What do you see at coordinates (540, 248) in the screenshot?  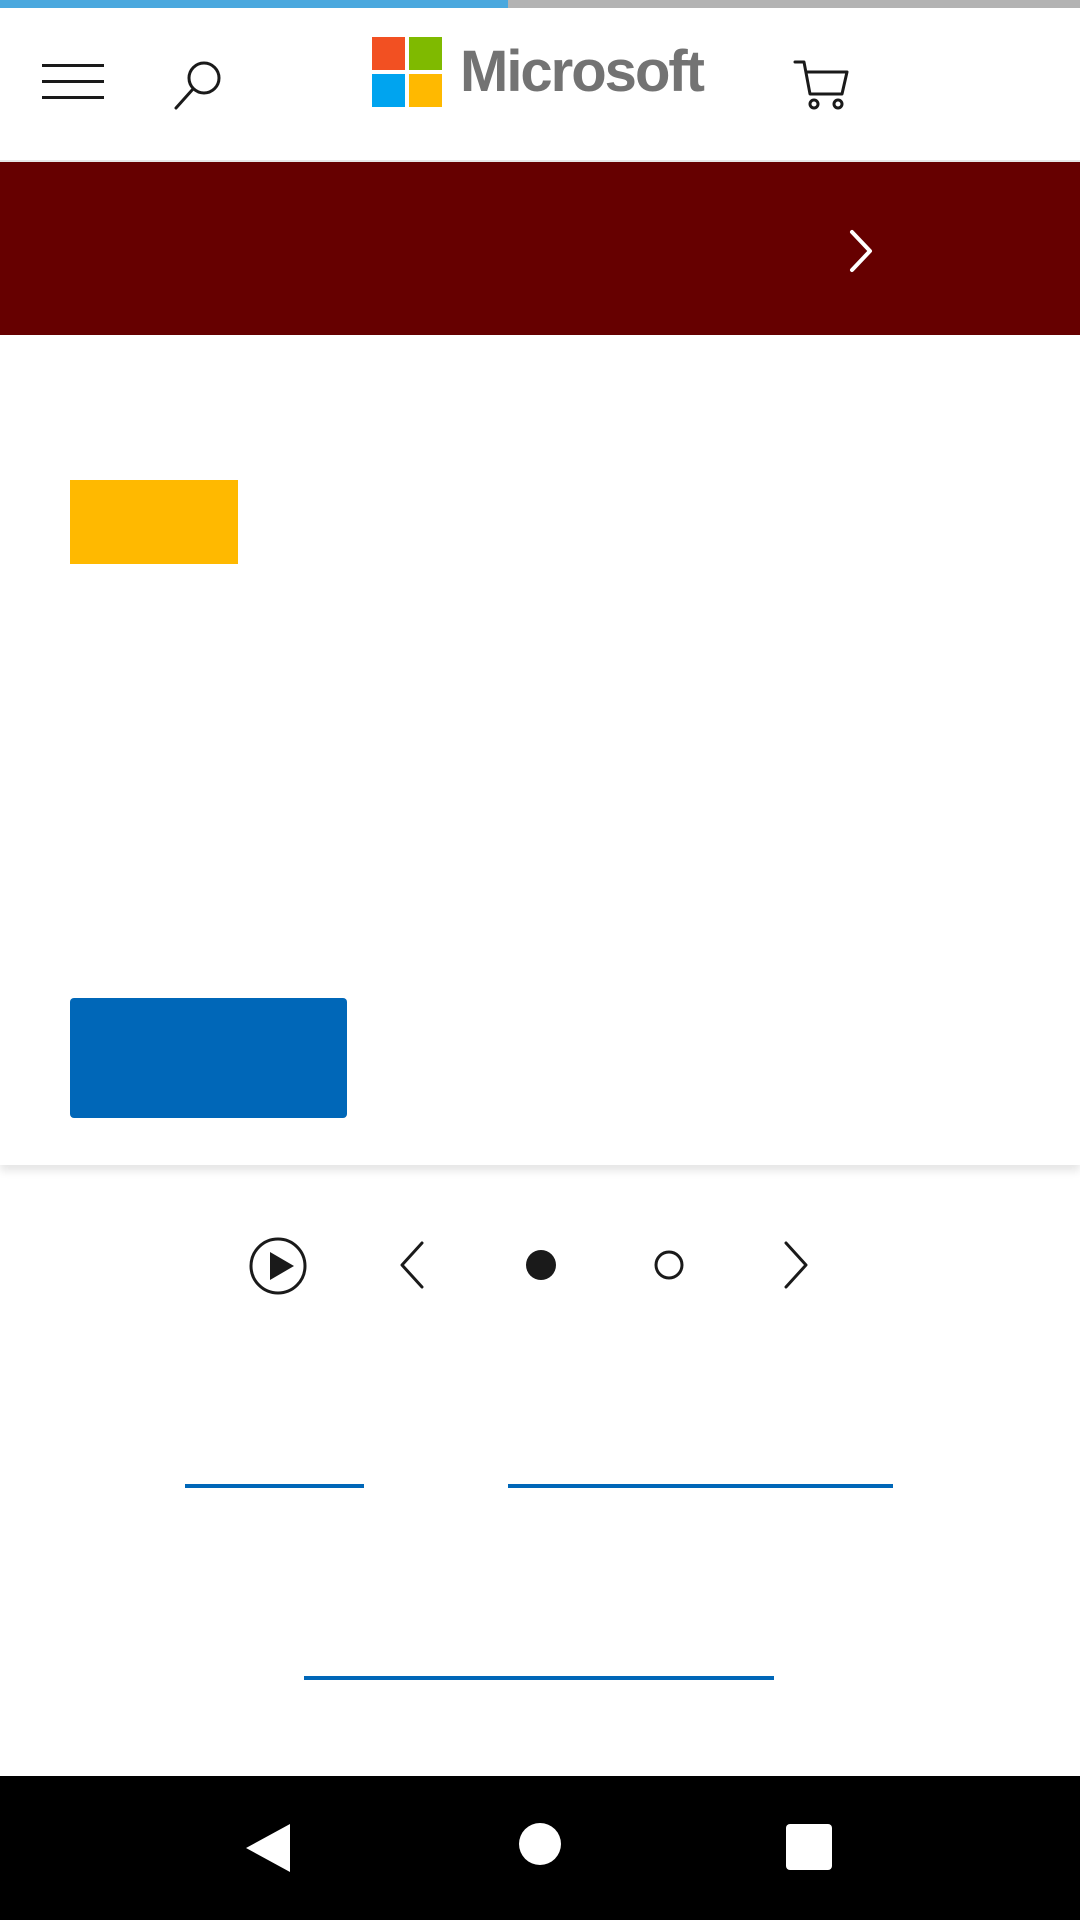 I see `promo-banner` at bounding box center [540, 248].